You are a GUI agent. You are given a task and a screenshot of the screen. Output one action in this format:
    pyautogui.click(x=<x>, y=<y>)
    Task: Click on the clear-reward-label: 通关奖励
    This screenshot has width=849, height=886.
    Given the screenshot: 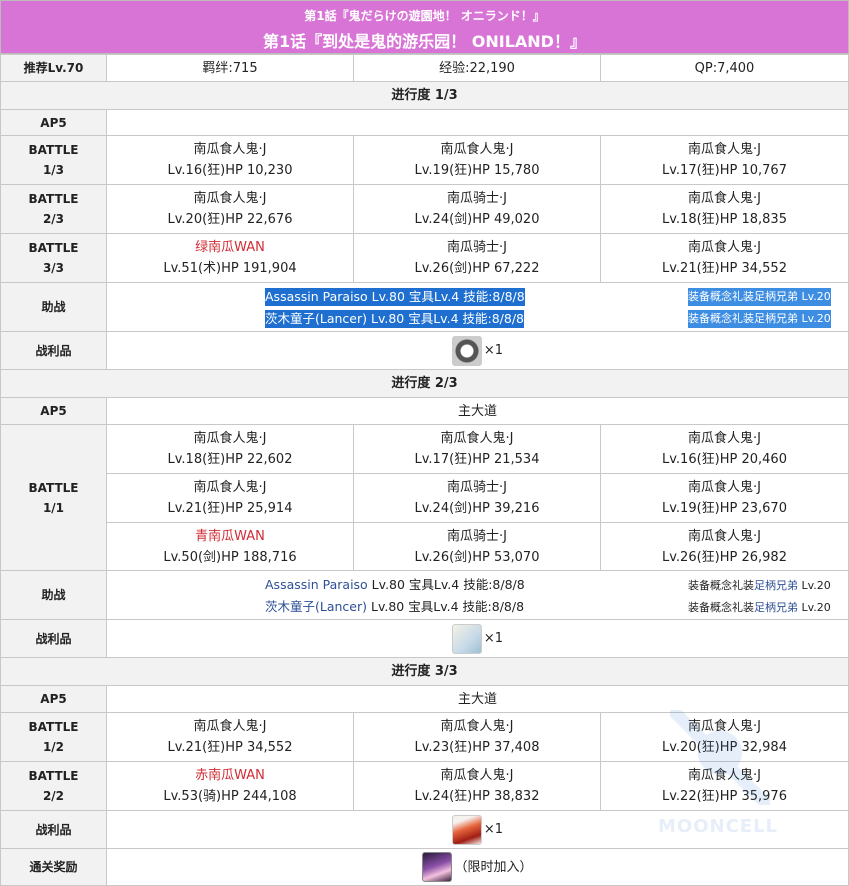 What is the action you would take?
    pyautogui.click(x=53, y=867)
    